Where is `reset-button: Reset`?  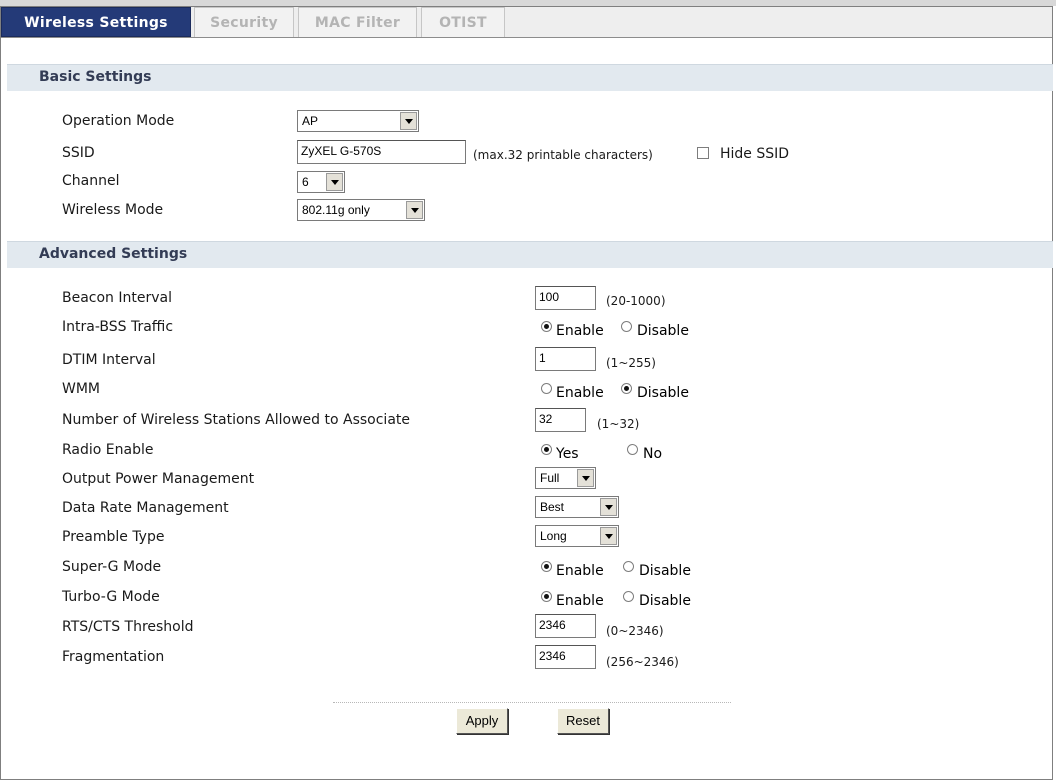
reset-button: Reset is located at coordinates (583, 721).